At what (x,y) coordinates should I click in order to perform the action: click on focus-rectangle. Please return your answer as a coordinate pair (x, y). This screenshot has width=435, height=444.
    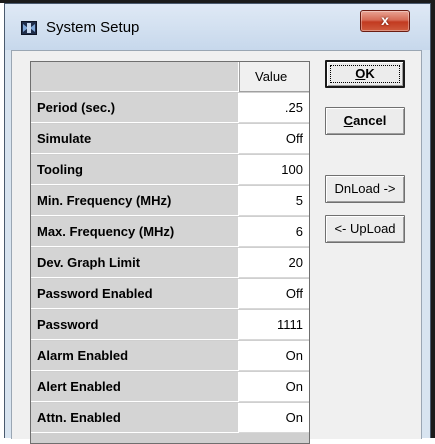
    Looking at the image, I should click on (365, 74).